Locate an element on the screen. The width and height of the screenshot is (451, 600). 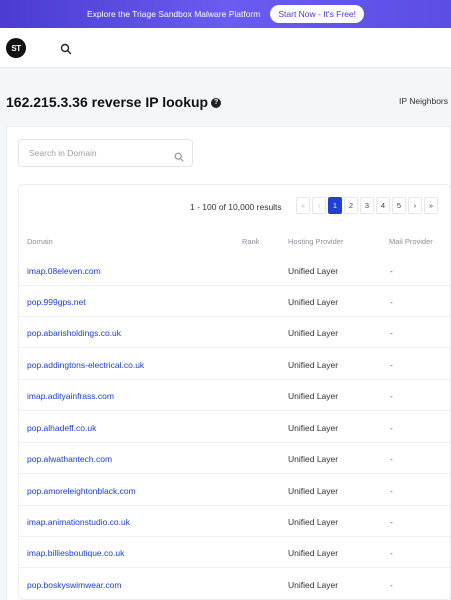
domain-link: imap.billiesboutique.co.uk is located at coordinates (75, 553).